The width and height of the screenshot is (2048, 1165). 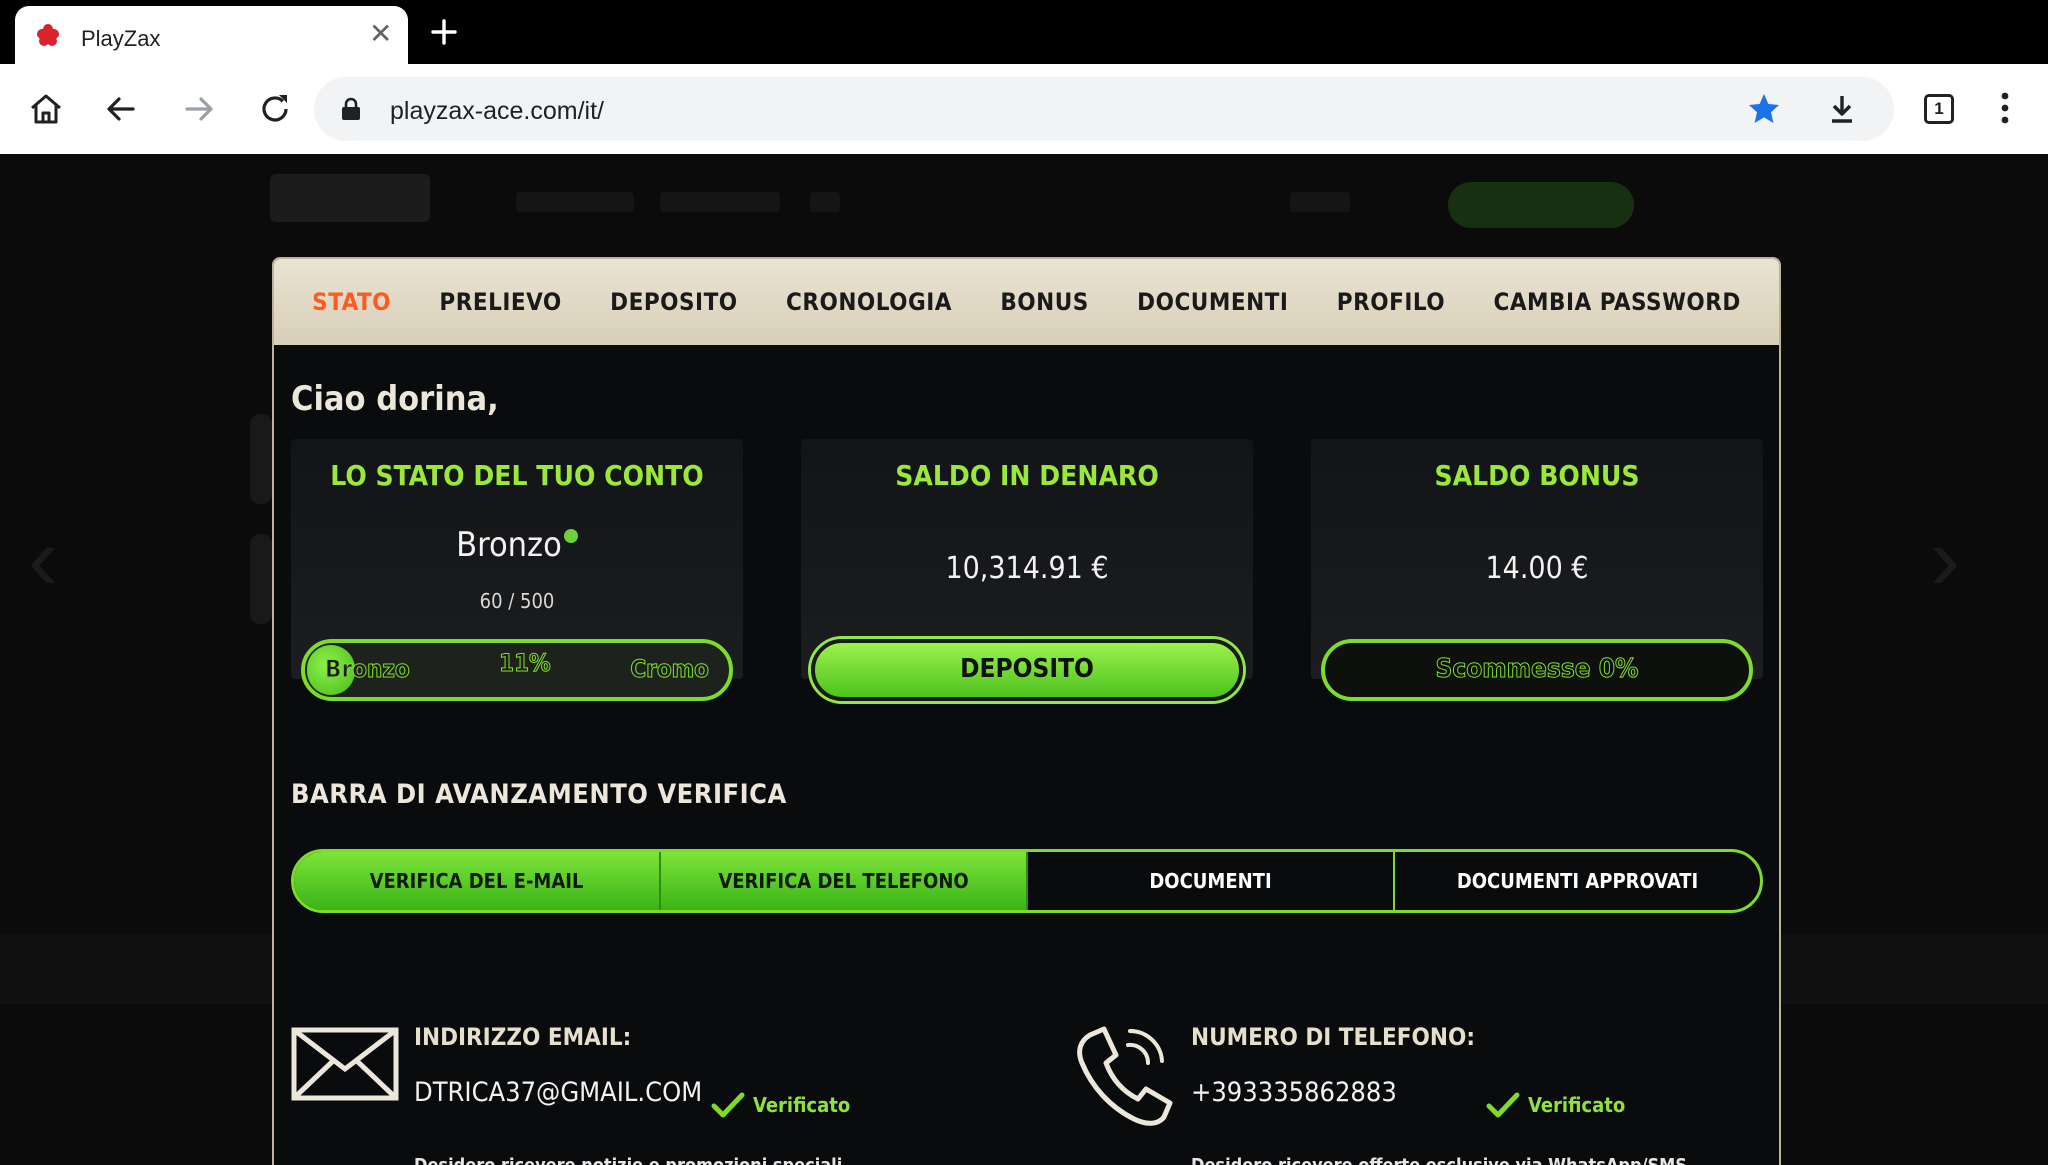 What do you see at coordinates (1577, 881) in the screenshot?
I see `step-documents-approved: DOCUMENTI APPROVATI` at bounding box center [1577, 881].